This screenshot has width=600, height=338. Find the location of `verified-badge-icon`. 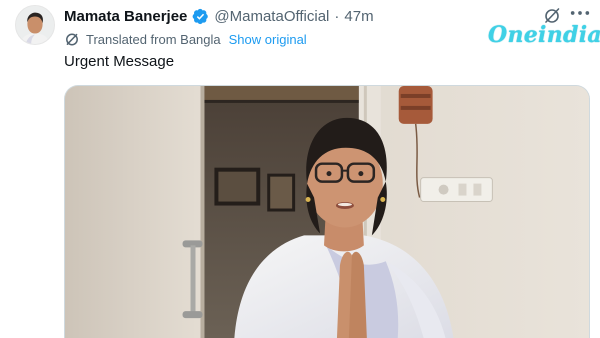

verified-badge-icon is located at coordinates (200, 16).